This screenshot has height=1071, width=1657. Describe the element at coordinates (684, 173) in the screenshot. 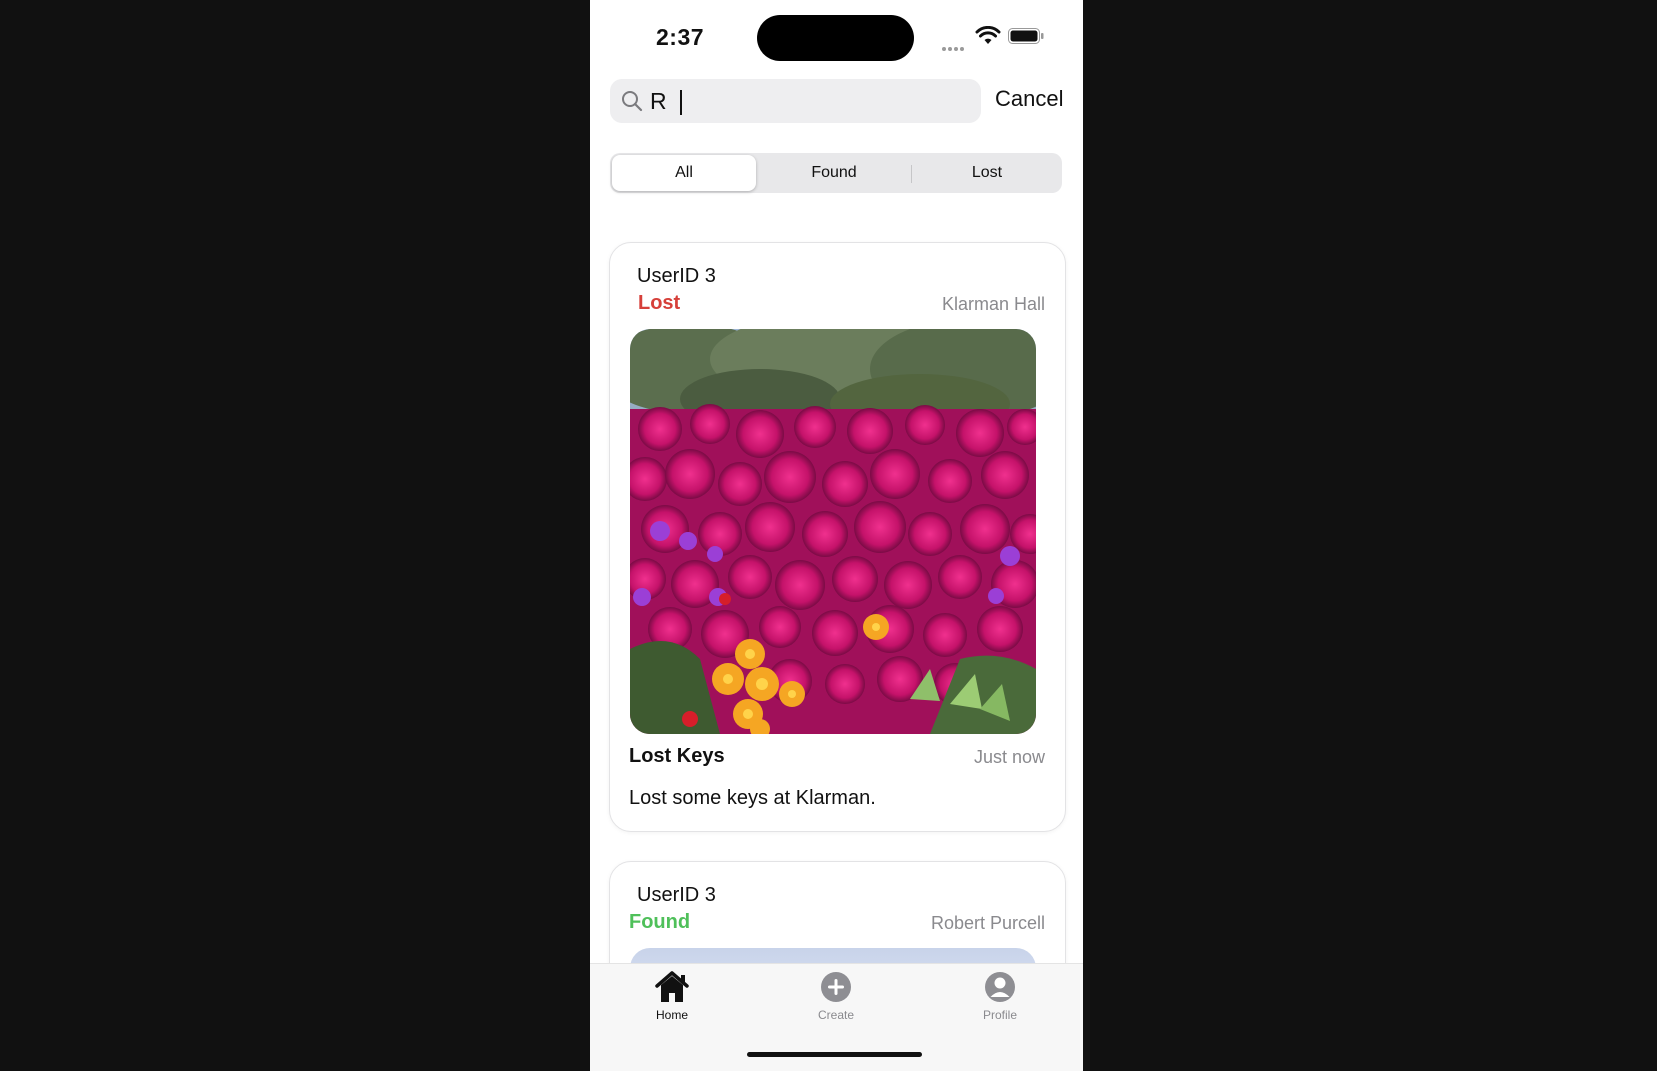

I see `segment-all: All` at that location.